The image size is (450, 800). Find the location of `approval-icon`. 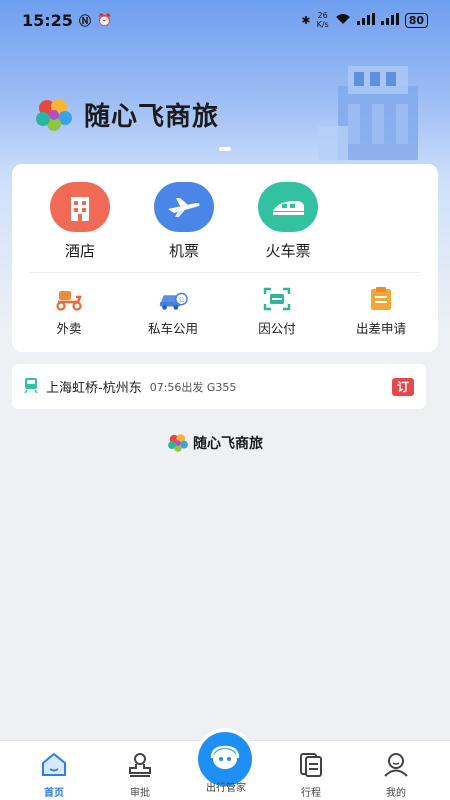

approval-icon is located at coordinates (140, 765).